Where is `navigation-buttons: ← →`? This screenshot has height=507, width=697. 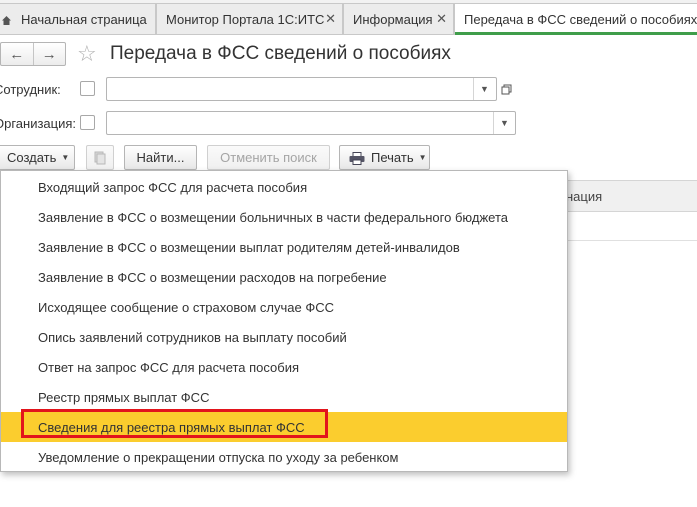
navigation-buttons: ← → is located at coordinates (33, 54).